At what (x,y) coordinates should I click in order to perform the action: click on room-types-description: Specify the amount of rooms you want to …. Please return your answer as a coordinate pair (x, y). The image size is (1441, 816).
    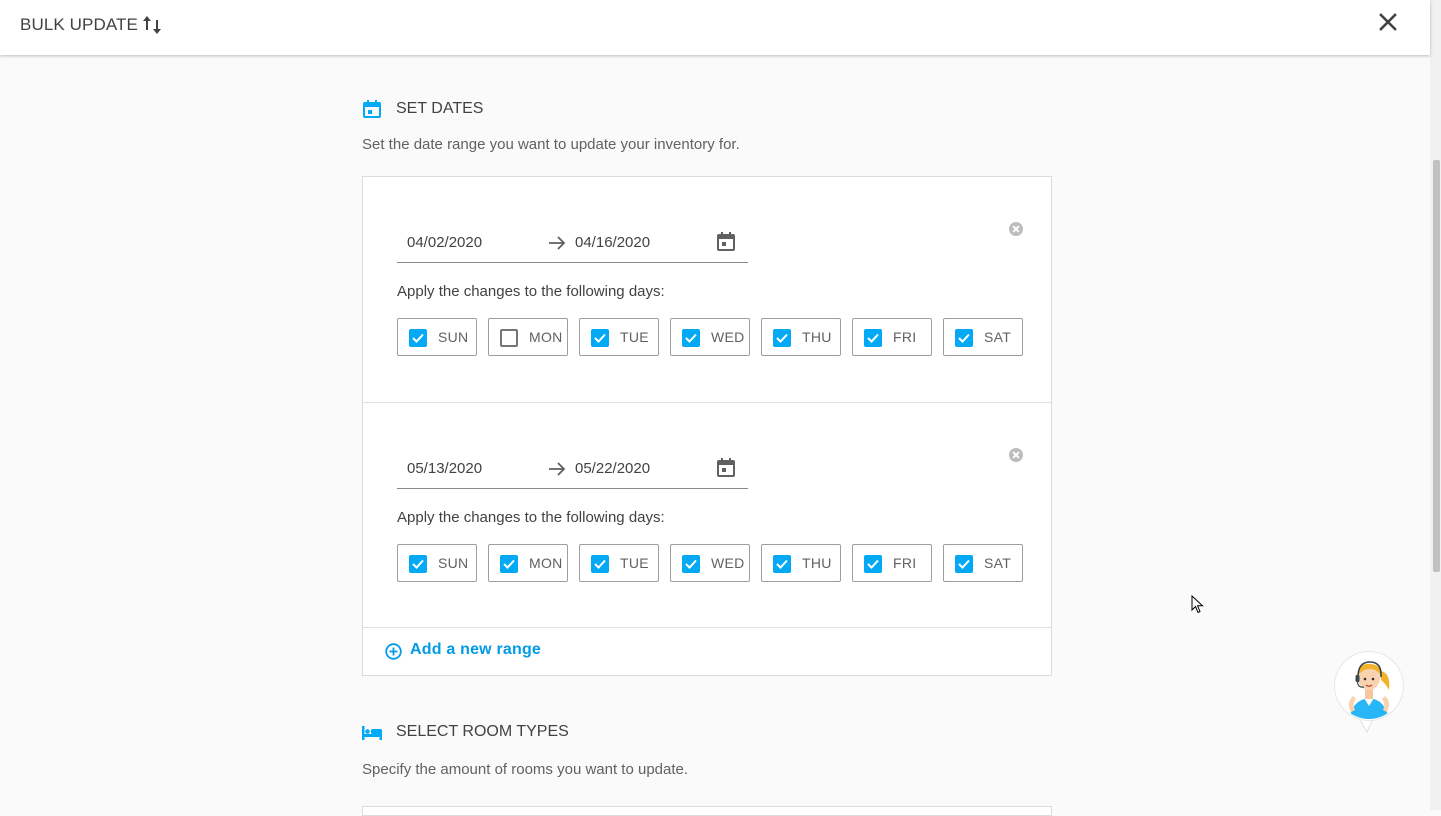
    Looking at the image, I should click on (525, 769).